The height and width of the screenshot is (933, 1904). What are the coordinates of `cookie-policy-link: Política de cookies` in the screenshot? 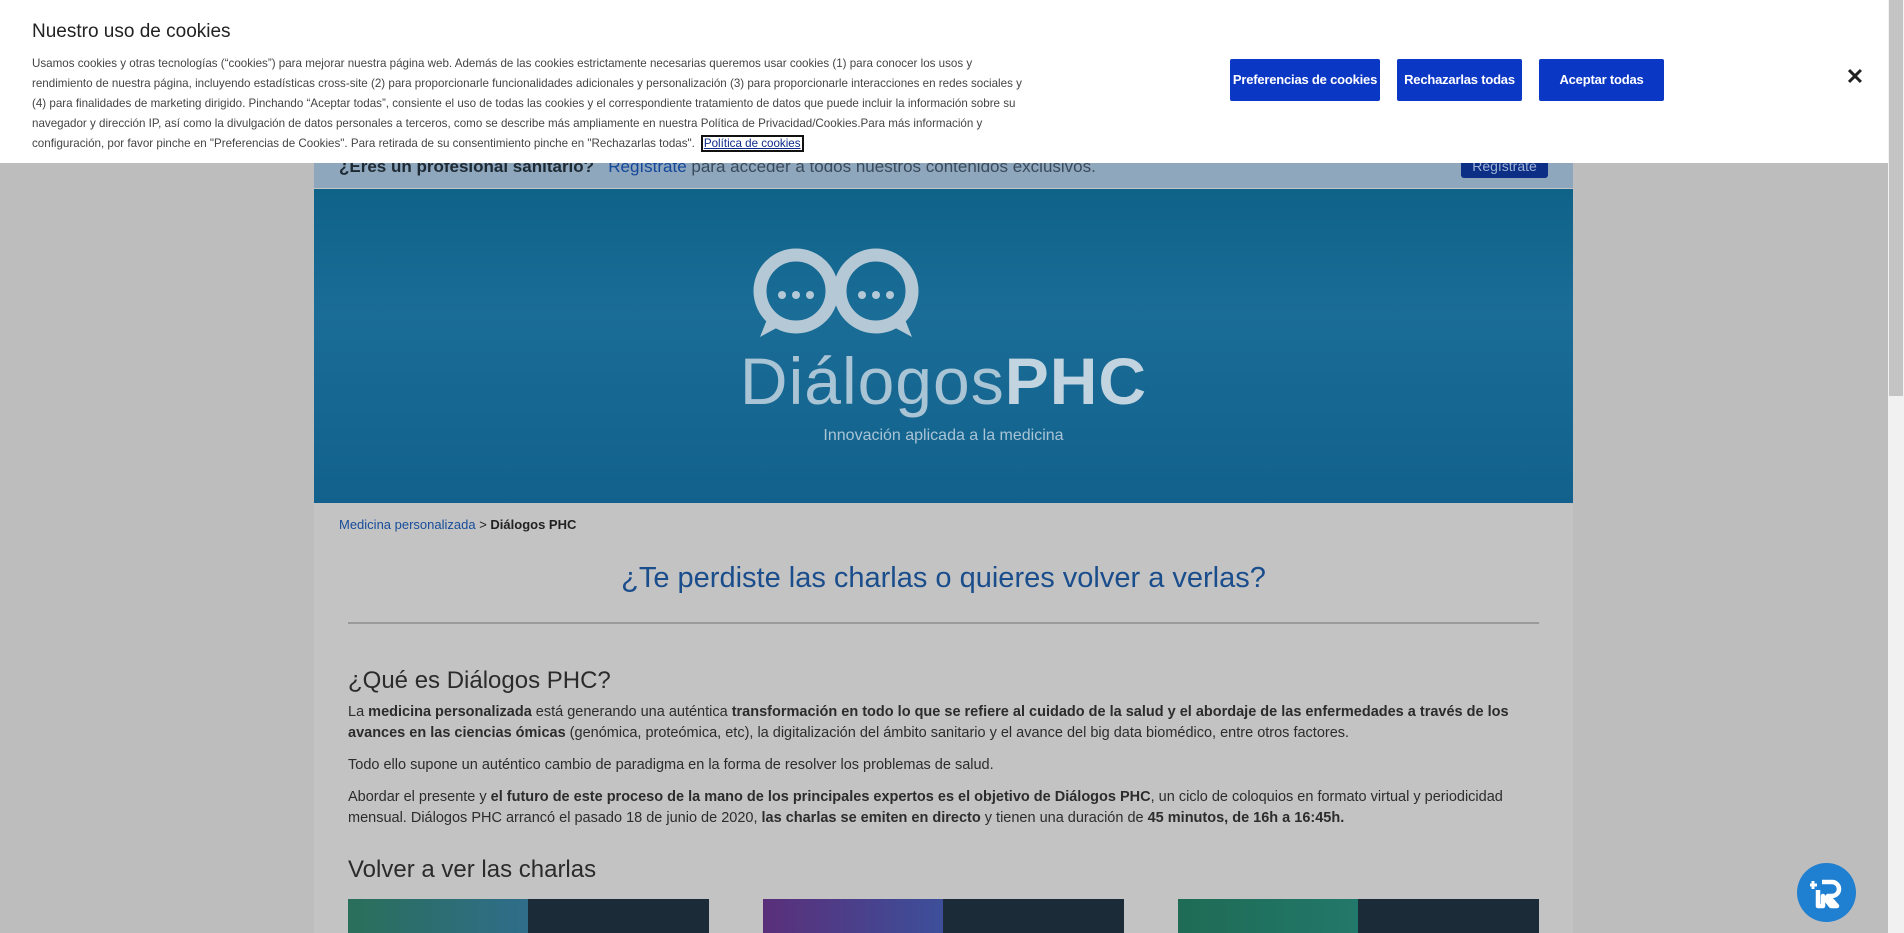 It's located at (752, 143).